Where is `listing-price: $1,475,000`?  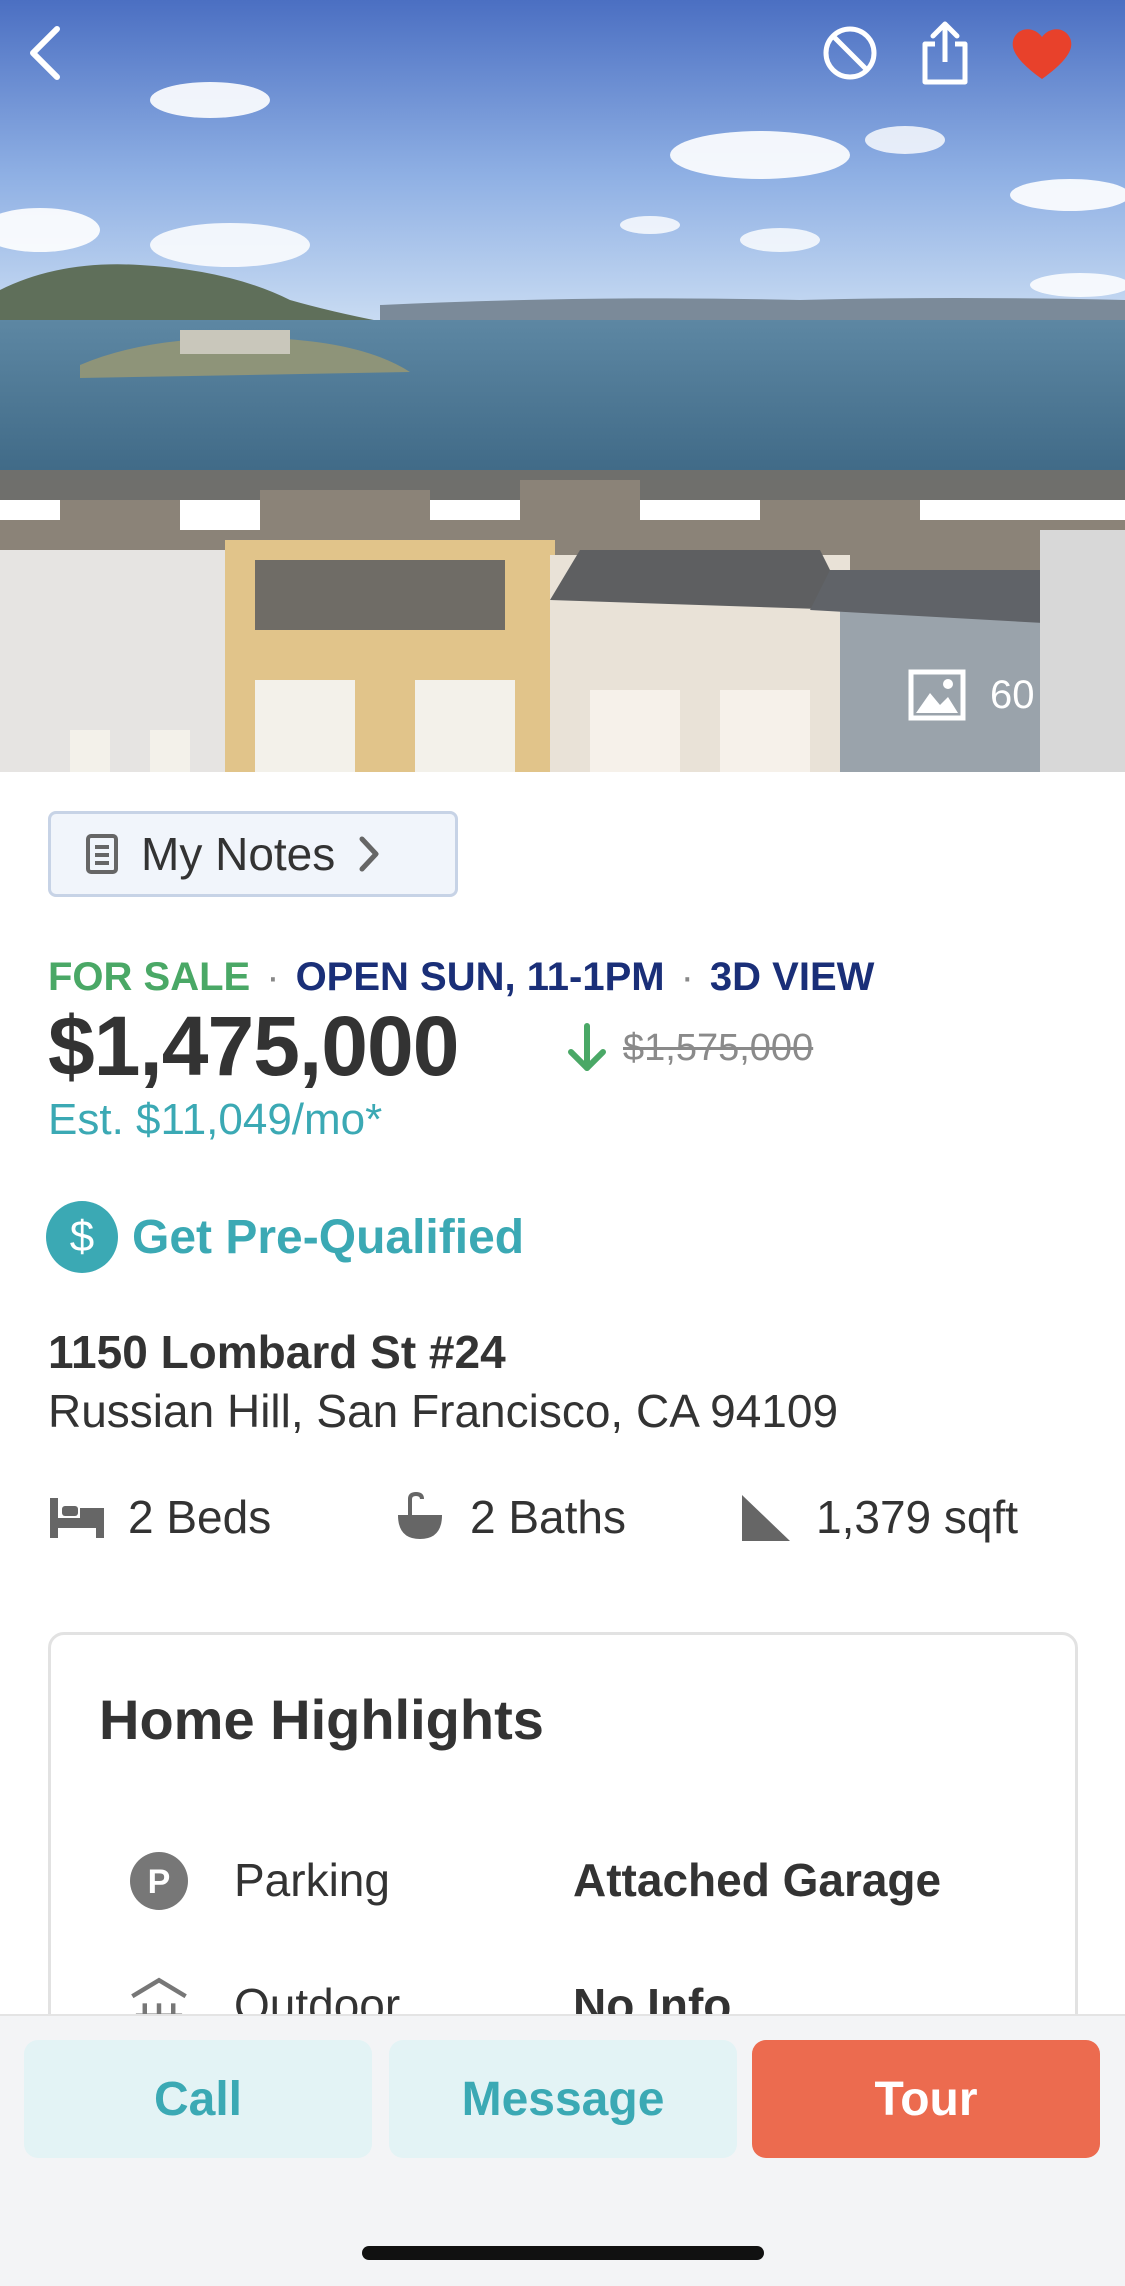 listing-price: $1,475,000 is located at coordinates (253, 1046).